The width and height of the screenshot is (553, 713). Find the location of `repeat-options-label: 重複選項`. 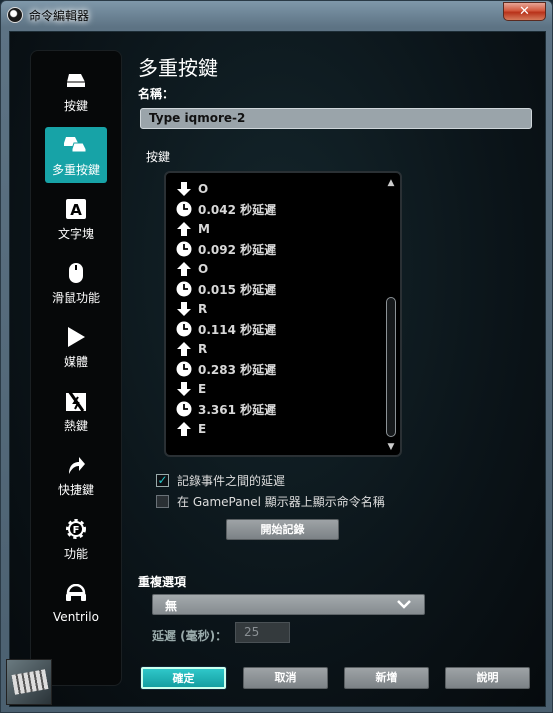

repeat-options-label: 重複選項 is located at coordinates (162, 582).